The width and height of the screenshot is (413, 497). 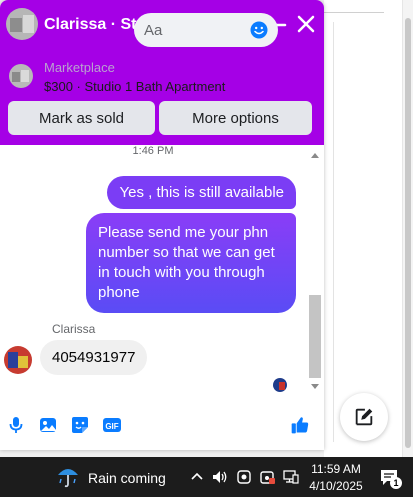 I want to click on mark-as-sold-button: Mark as sold, so click(x=81, y=118).